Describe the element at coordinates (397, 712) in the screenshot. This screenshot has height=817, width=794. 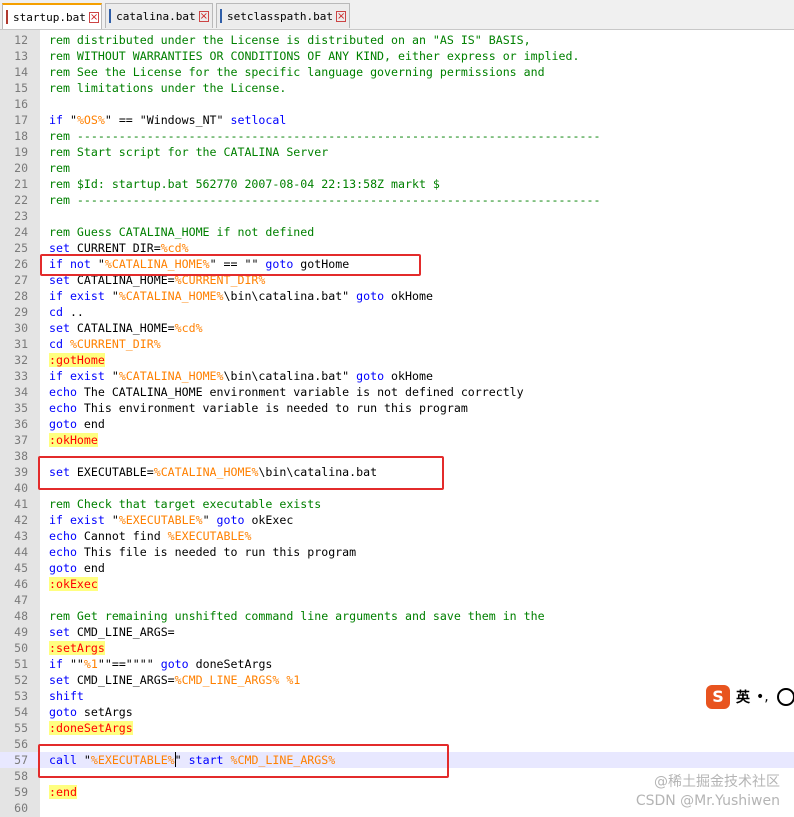
I see `code-line: 54 goto setArgs` at that location.